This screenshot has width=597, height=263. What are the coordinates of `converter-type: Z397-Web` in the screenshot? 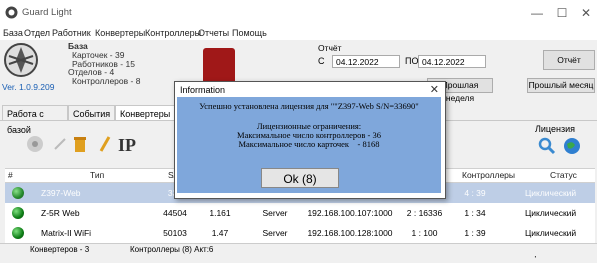 It's located at (61, 193).